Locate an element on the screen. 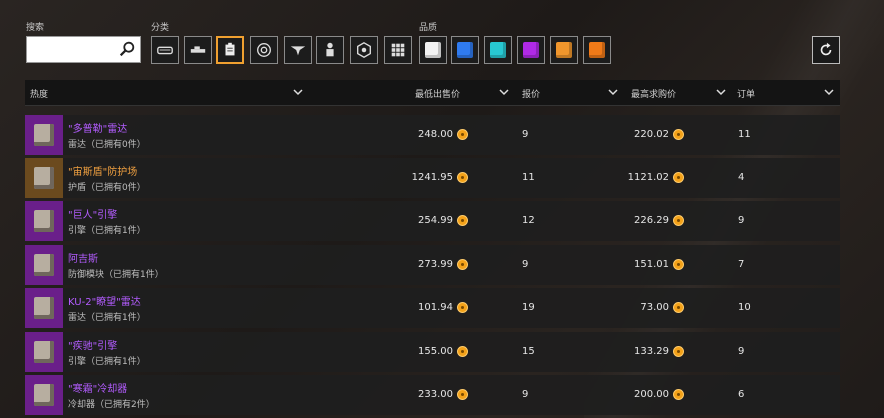 The width and height of the screenshot is (884, 418). max-buy-price: 151.01 is located at coordinates (651, 264).